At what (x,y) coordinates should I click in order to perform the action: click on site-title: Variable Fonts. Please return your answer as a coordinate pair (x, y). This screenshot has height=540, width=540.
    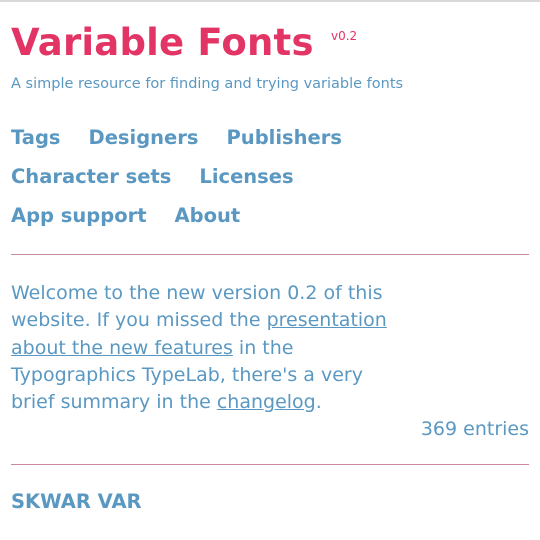
    Looking at the image, I should click on (162, 43).